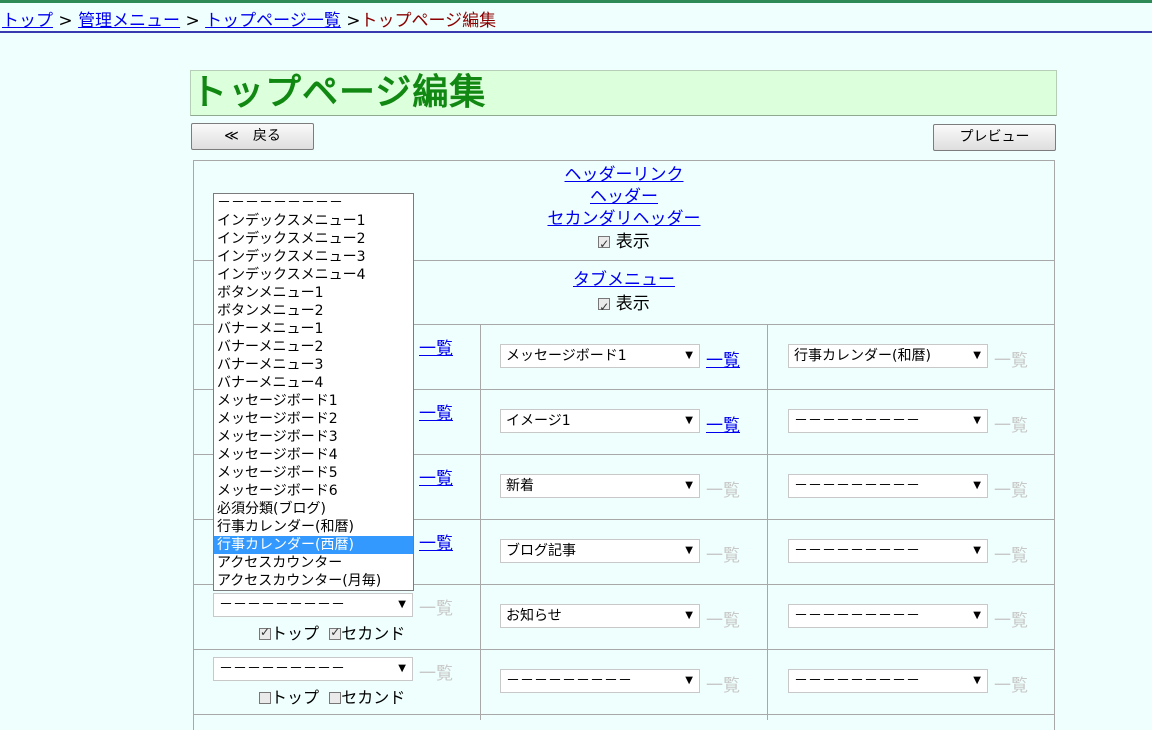 The image size is (1152, 730). Describe the element at coordinates (313, 605) in the screenshot. I see `left-select-5: －－－－－－－－－ ▼` at that location.